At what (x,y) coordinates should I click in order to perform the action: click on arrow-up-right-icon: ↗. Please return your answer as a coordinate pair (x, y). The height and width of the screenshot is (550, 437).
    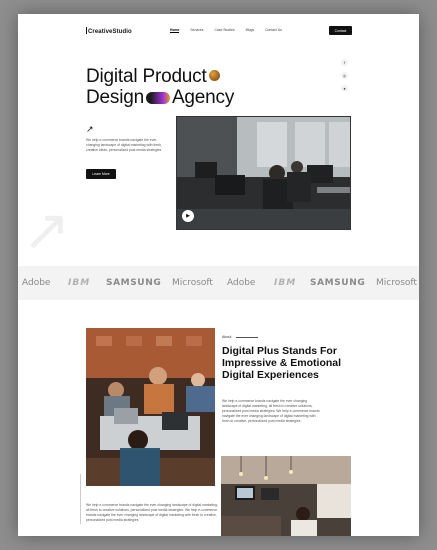
    Looking at the image, I should click on (90, 129).